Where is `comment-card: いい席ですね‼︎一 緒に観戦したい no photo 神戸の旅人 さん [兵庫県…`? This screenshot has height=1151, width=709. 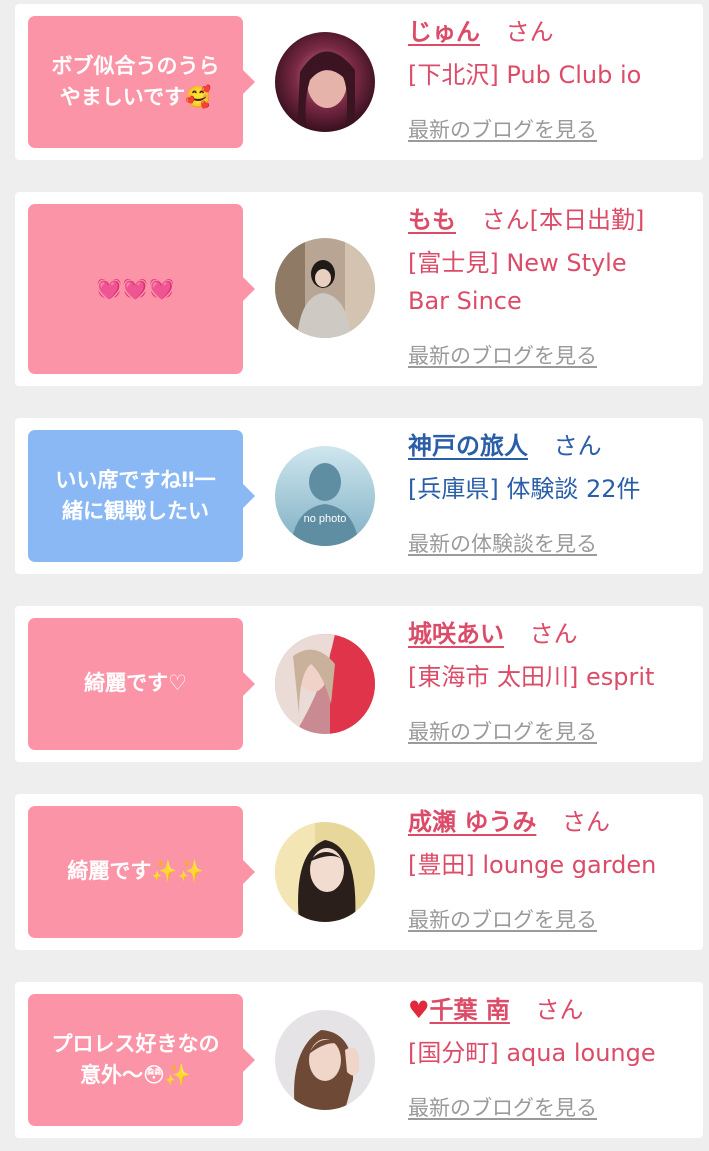 comment-card: いい席ですね‼︎一 緒に観戦したい no photo 神戸の旅人 さん [兵庫県… is located at coordinates (359, 496).